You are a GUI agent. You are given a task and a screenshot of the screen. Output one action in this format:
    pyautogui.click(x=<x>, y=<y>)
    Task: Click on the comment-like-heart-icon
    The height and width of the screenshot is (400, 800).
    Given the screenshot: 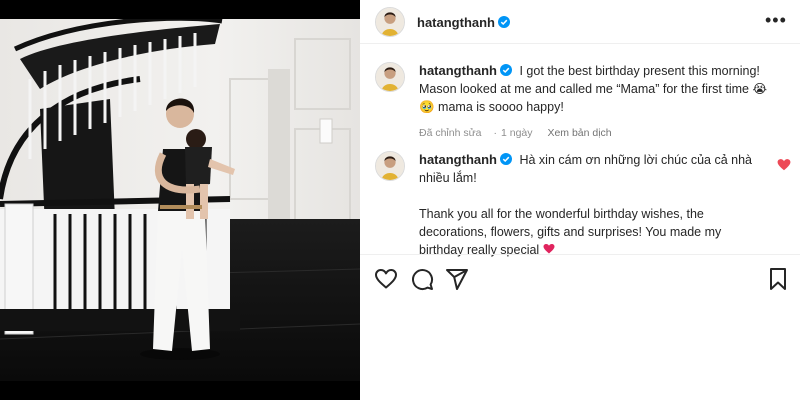 What is the action you would take?
    pyautogui.click(x=784, y=165)
    